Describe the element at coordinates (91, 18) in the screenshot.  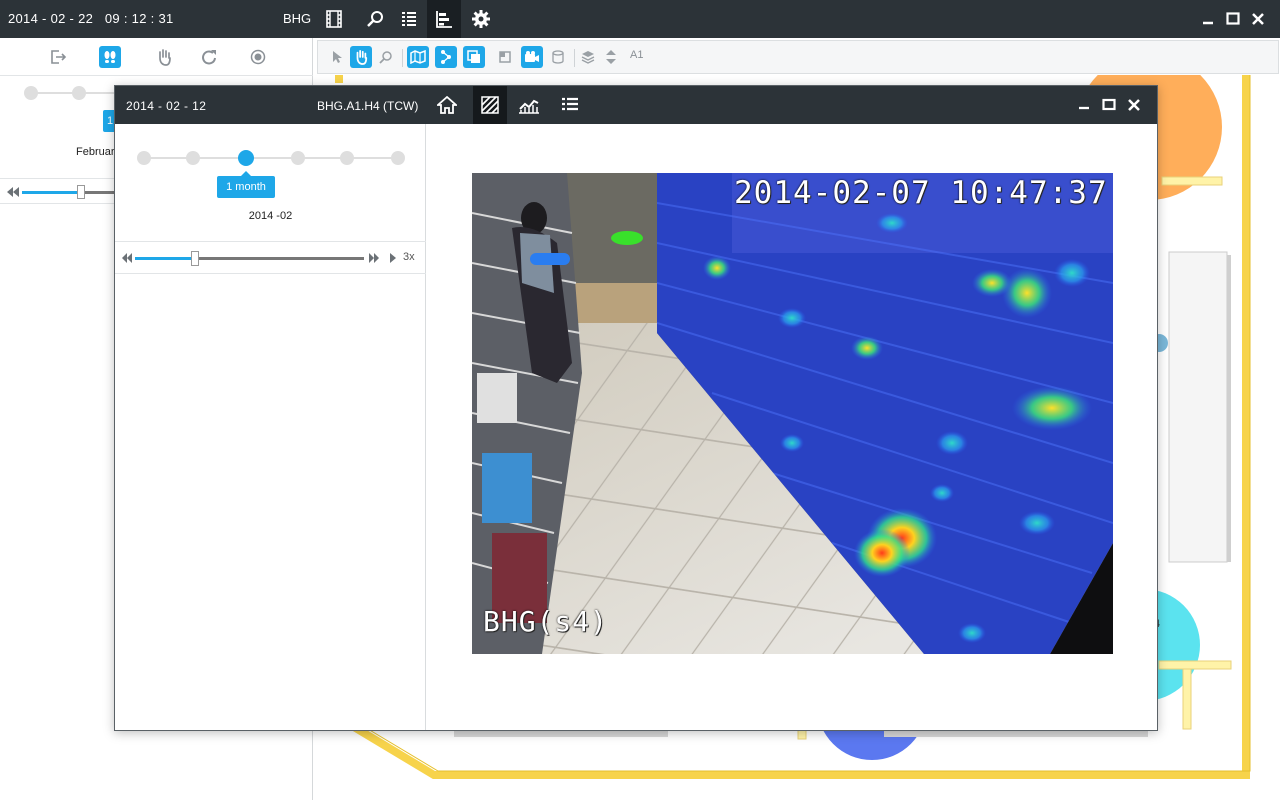
I see `current-datetime: 2014 - 02 - 22 09 : 12 : 31` at that location.